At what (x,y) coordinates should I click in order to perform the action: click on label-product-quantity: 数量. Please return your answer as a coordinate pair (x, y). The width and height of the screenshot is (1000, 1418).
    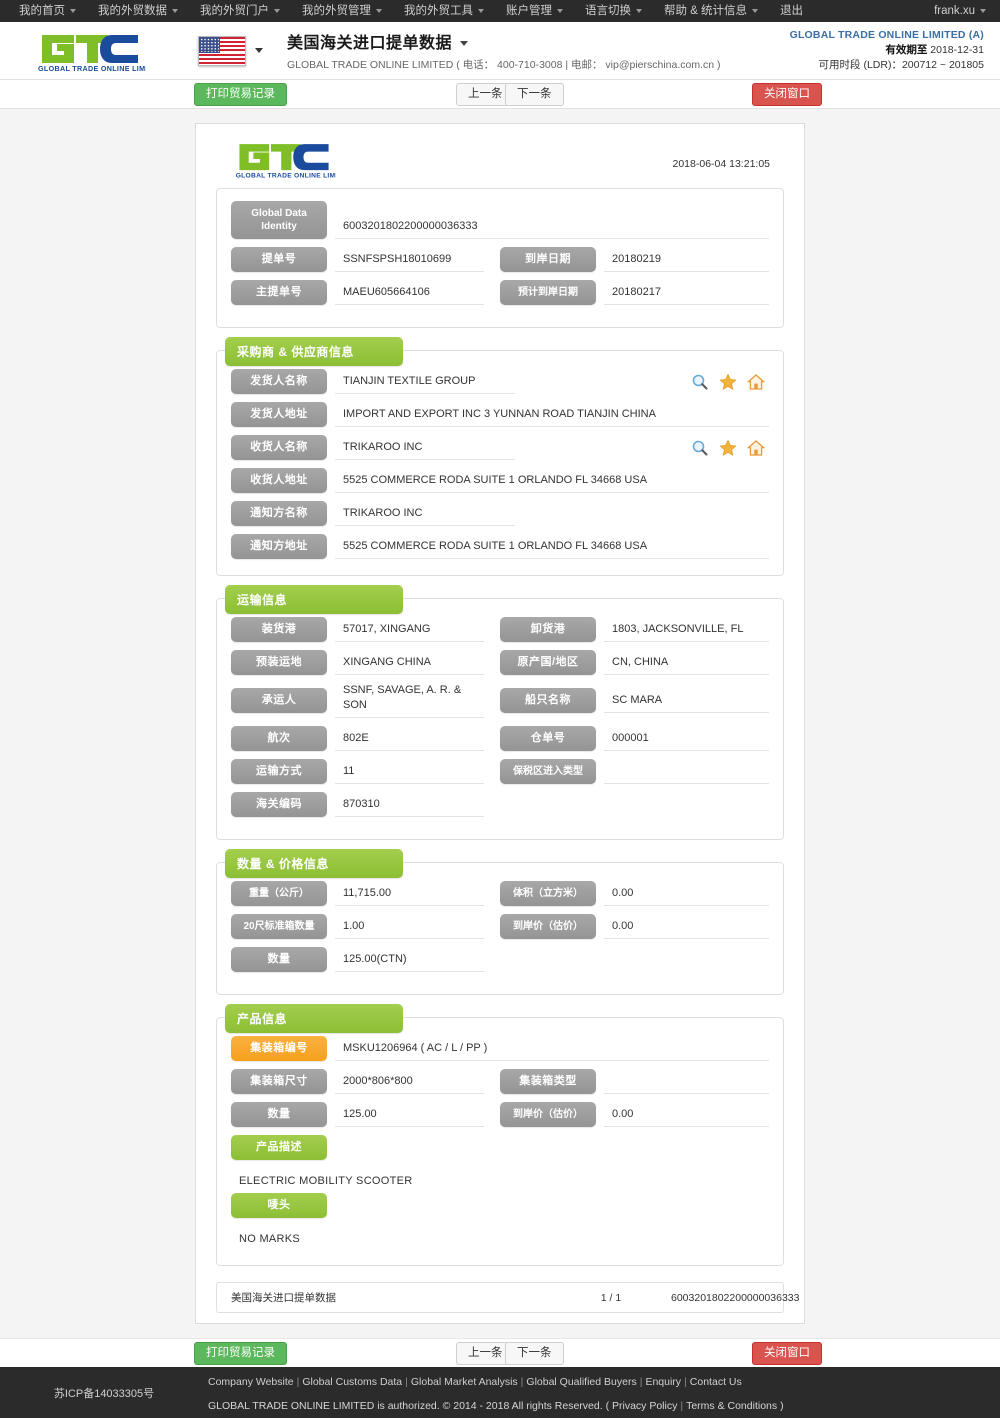
    Looking at the image, I should click on (279, 1114).